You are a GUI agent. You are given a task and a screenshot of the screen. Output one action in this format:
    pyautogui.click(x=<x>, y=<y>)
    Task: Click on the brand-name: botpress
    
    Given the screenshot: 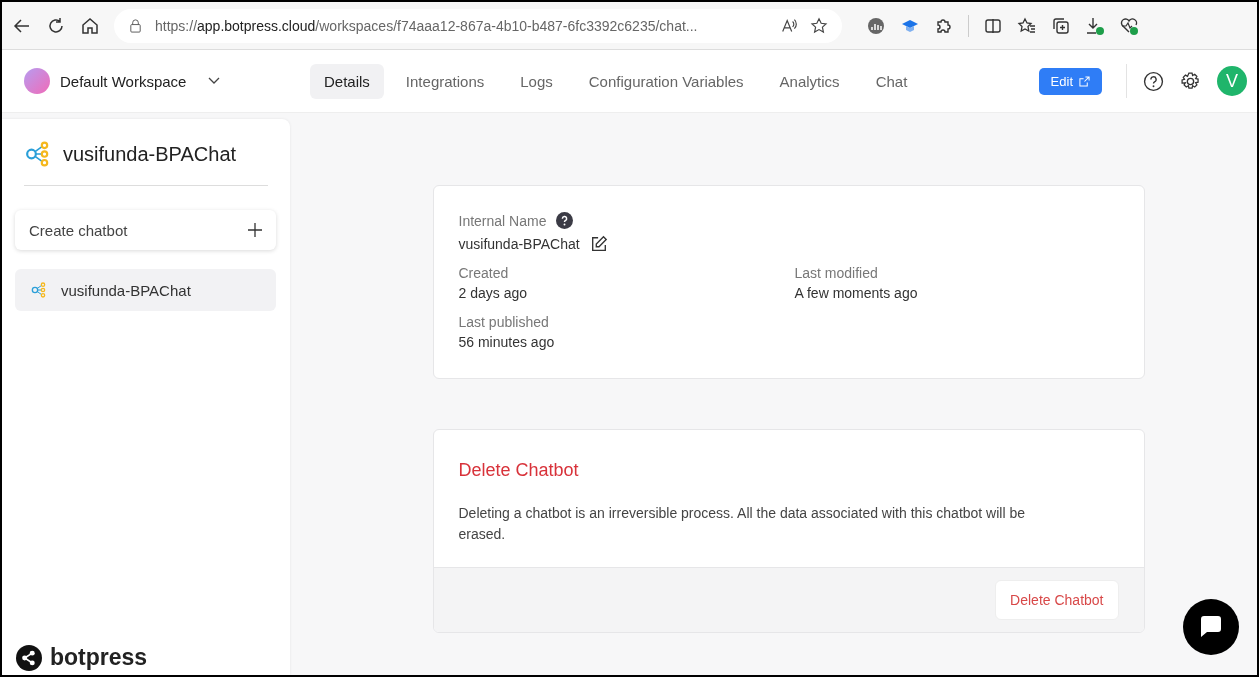 What is the action you would take?
    pyautogui.click(x=99, y=657)
    